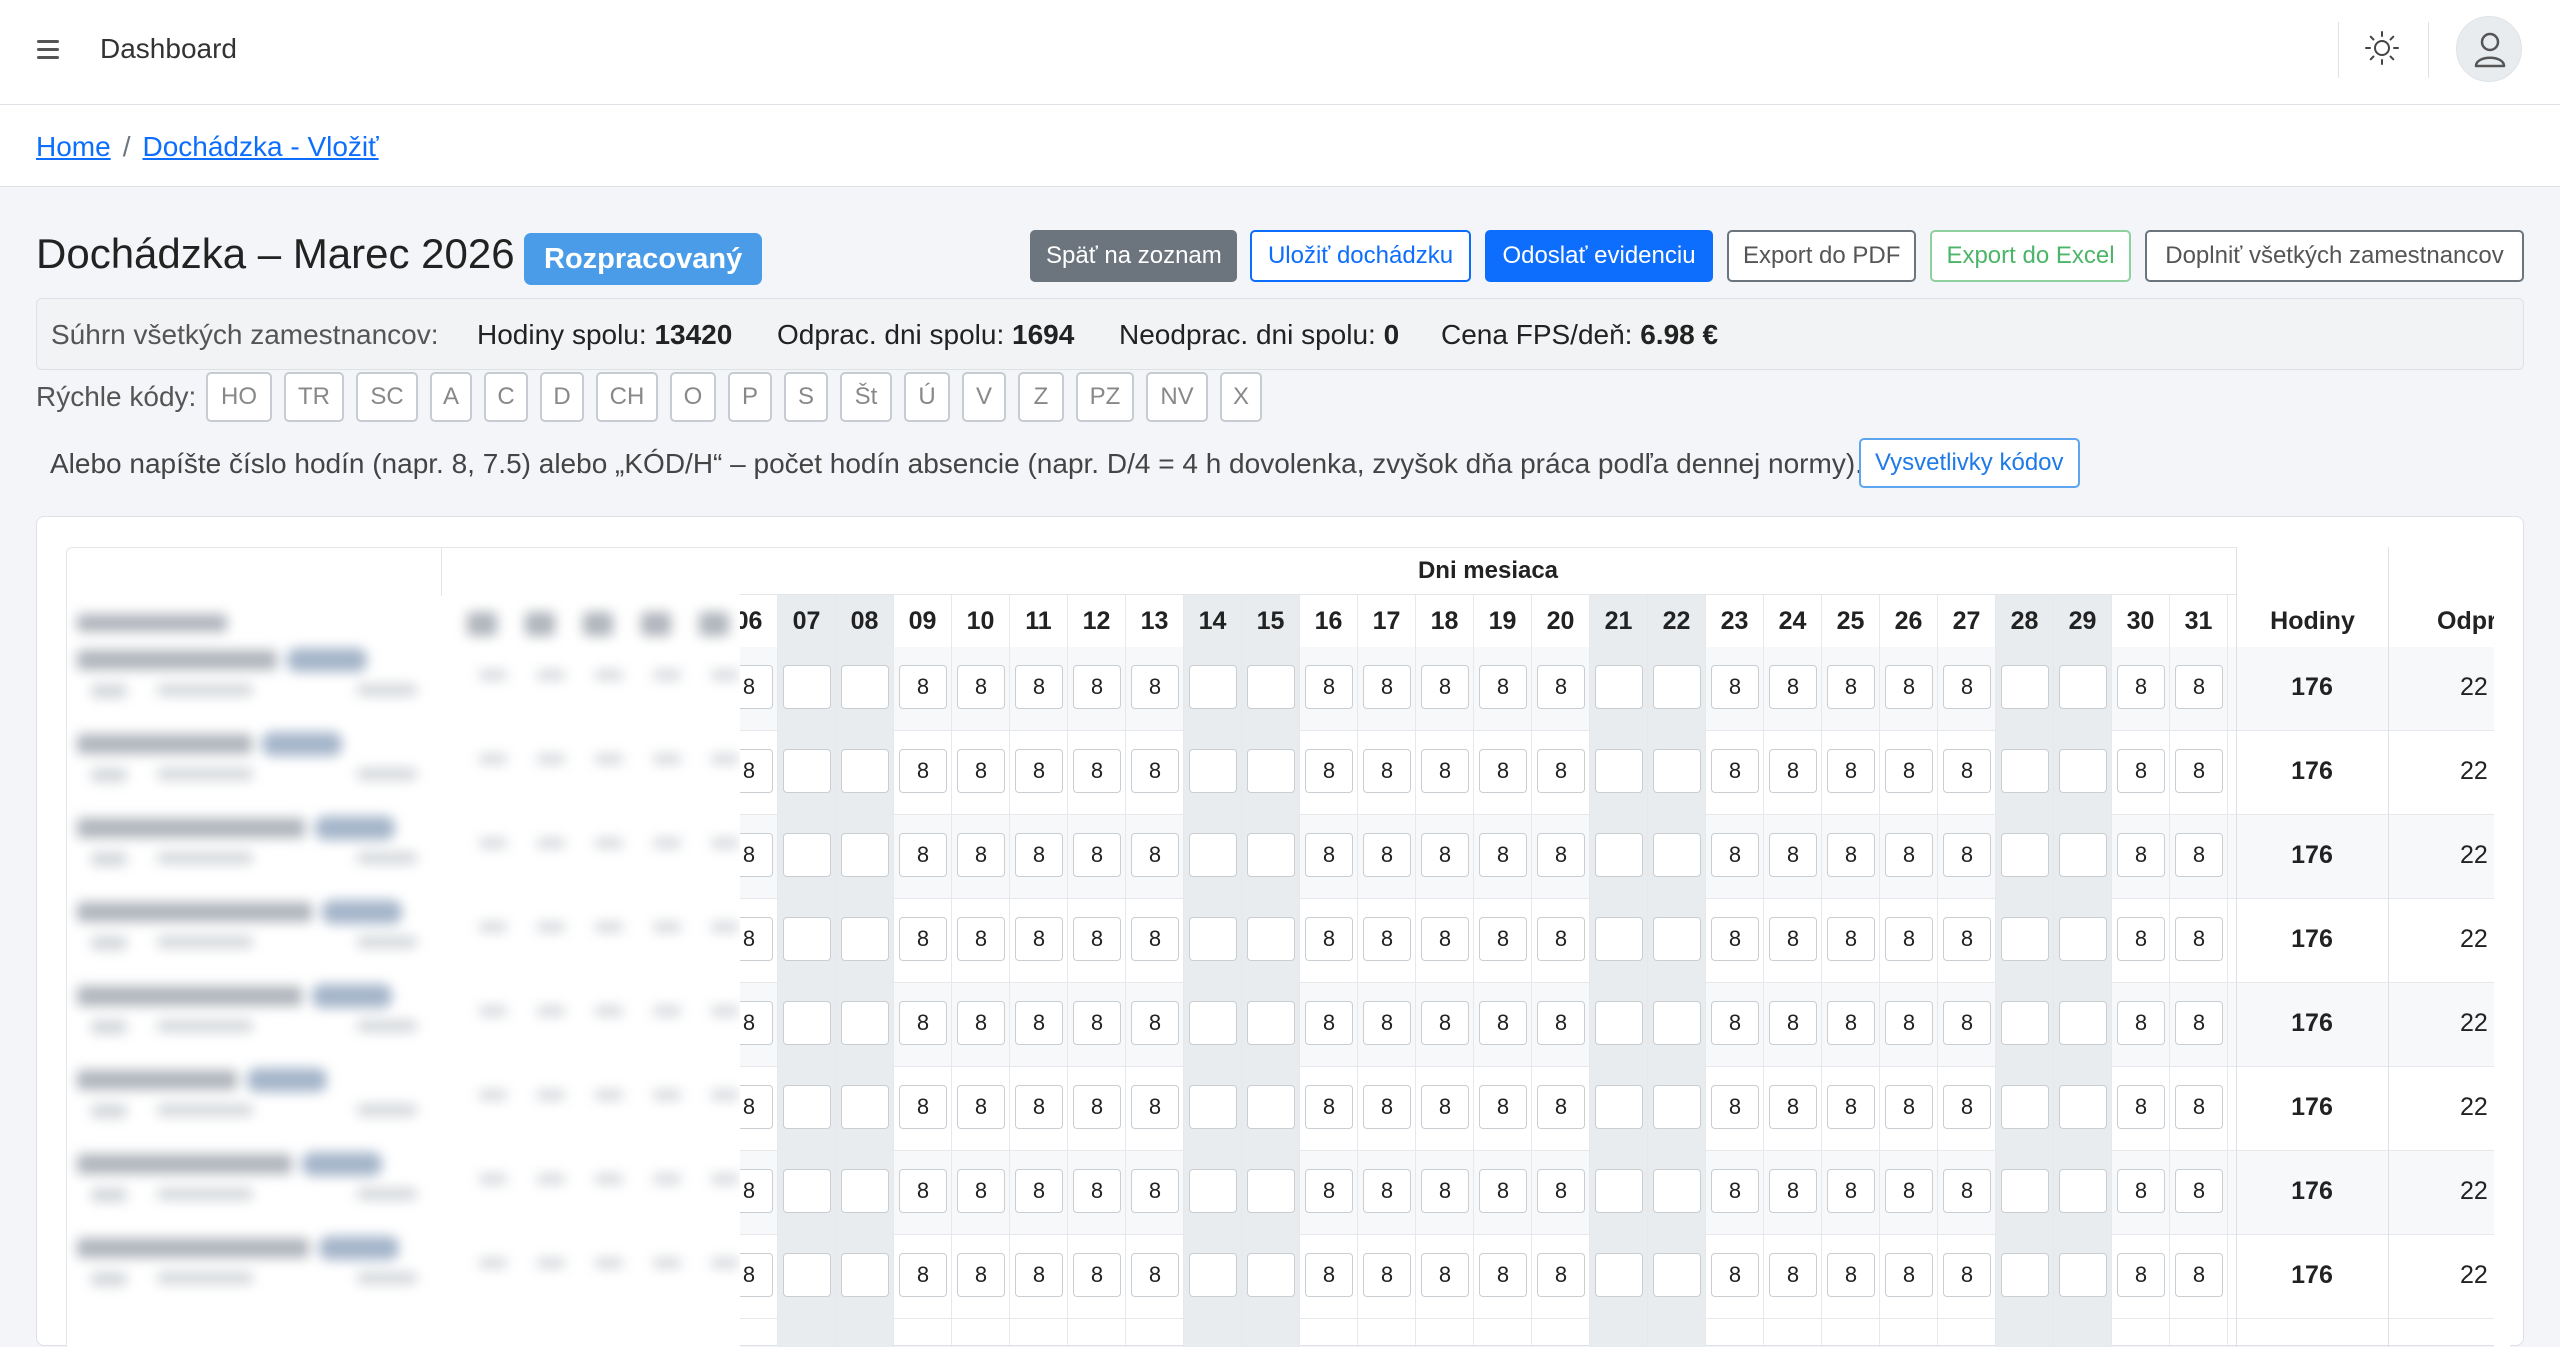 Image resolution: width=2560 pixels, height=1347 pixels. Describe the element at coordinates (1241, 397) in the screenshot. I see `quick-code-x: X` at that location.